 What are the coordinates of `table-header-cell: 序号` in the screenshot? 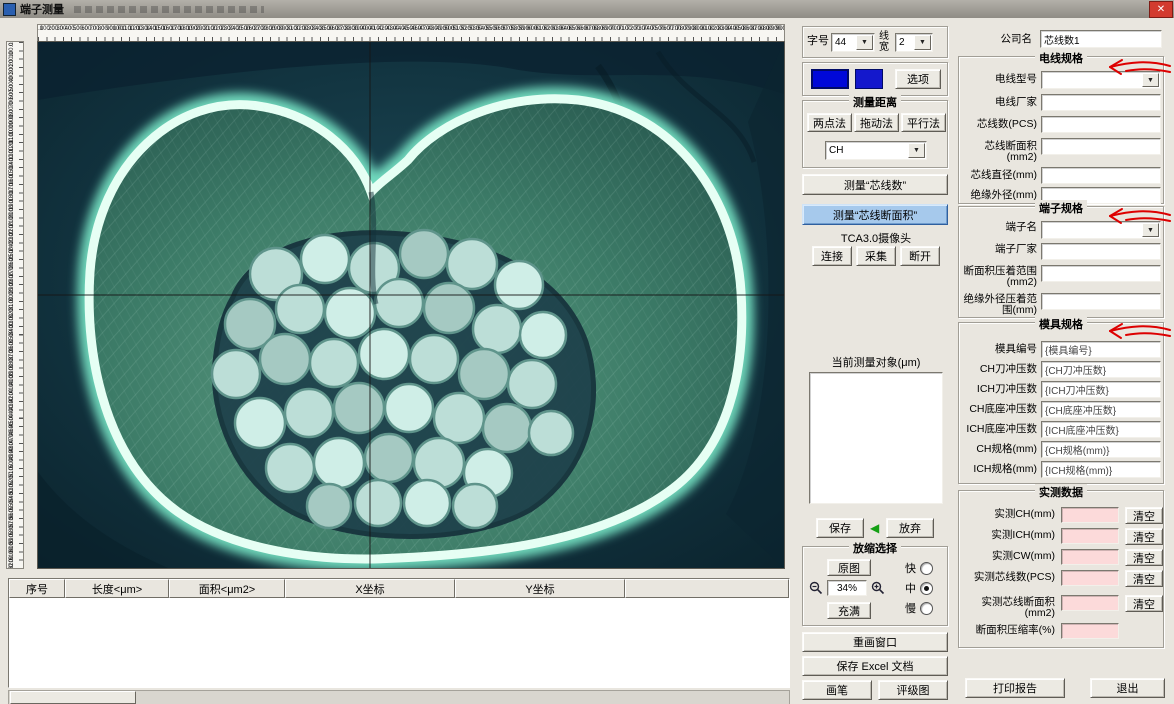 It's located at (37, 588).